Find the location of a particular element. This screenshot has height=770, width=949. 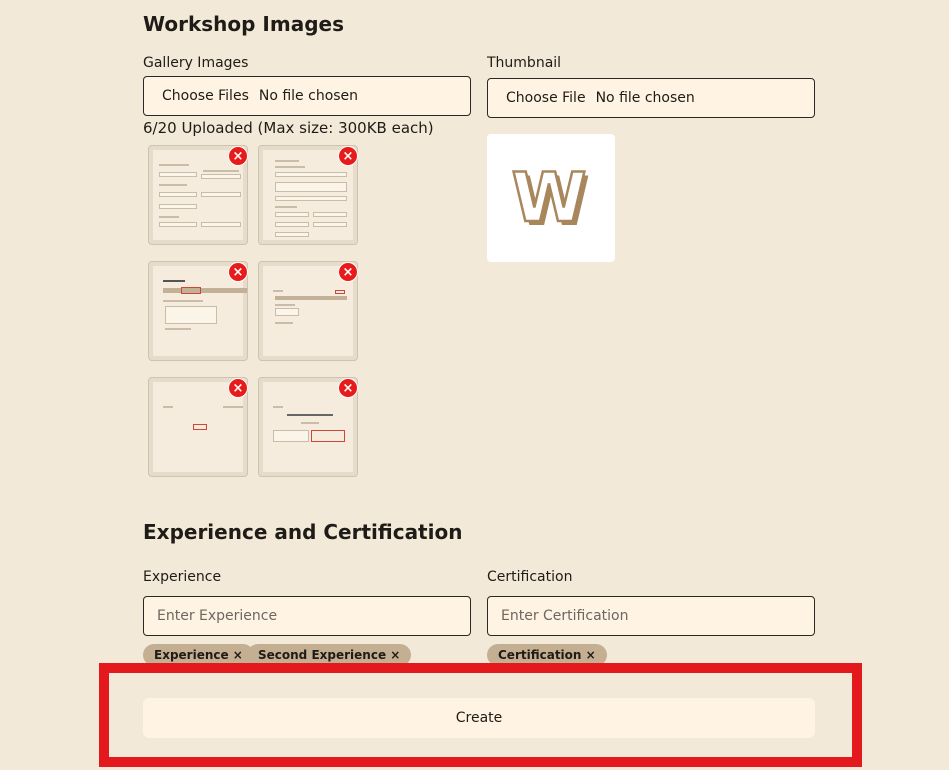

gallery-file-status: No file chosen is located at coordinates (308, 96).